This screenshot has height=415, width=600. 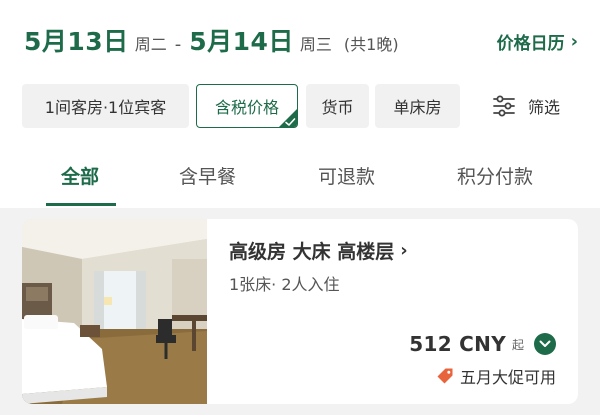 I want to click on room-title: 高级房 大床 高楼层 ›, so click(x=318, y=250).